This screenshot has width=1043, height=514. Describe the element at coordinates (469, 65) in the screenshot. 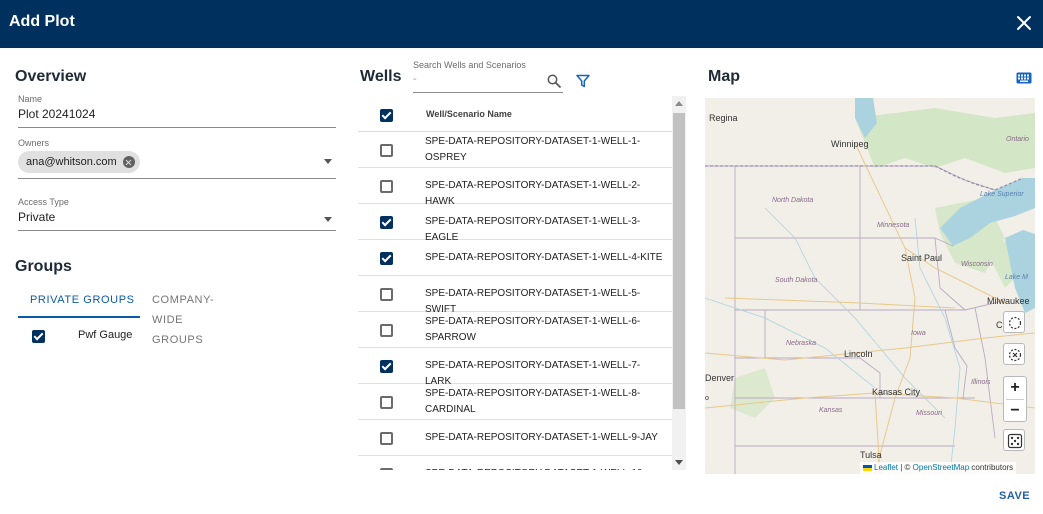

I see `search-label: Search Wells and Scenarios` at that location.